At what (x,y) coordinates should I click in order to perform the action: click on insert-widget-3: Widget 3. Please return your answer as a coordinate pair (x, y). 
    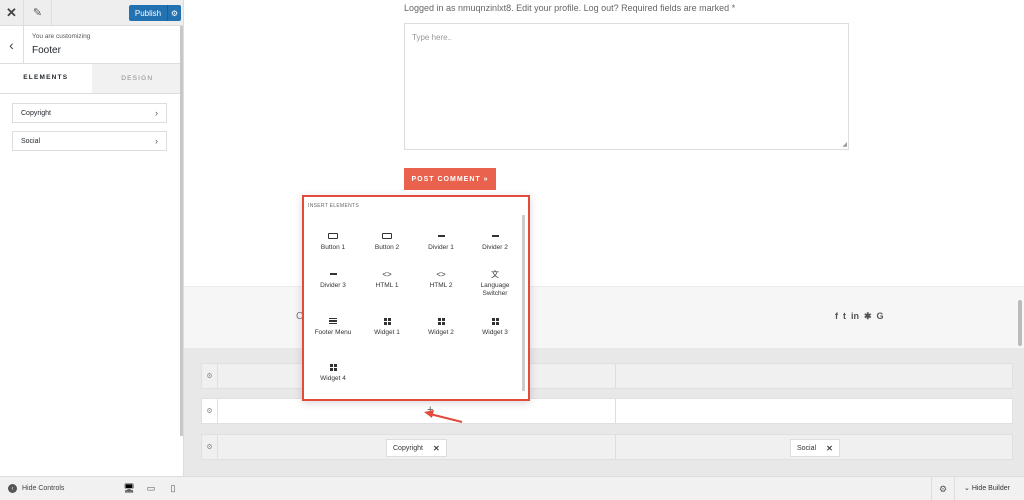
    Looking at the image, I should click on (495, 326).